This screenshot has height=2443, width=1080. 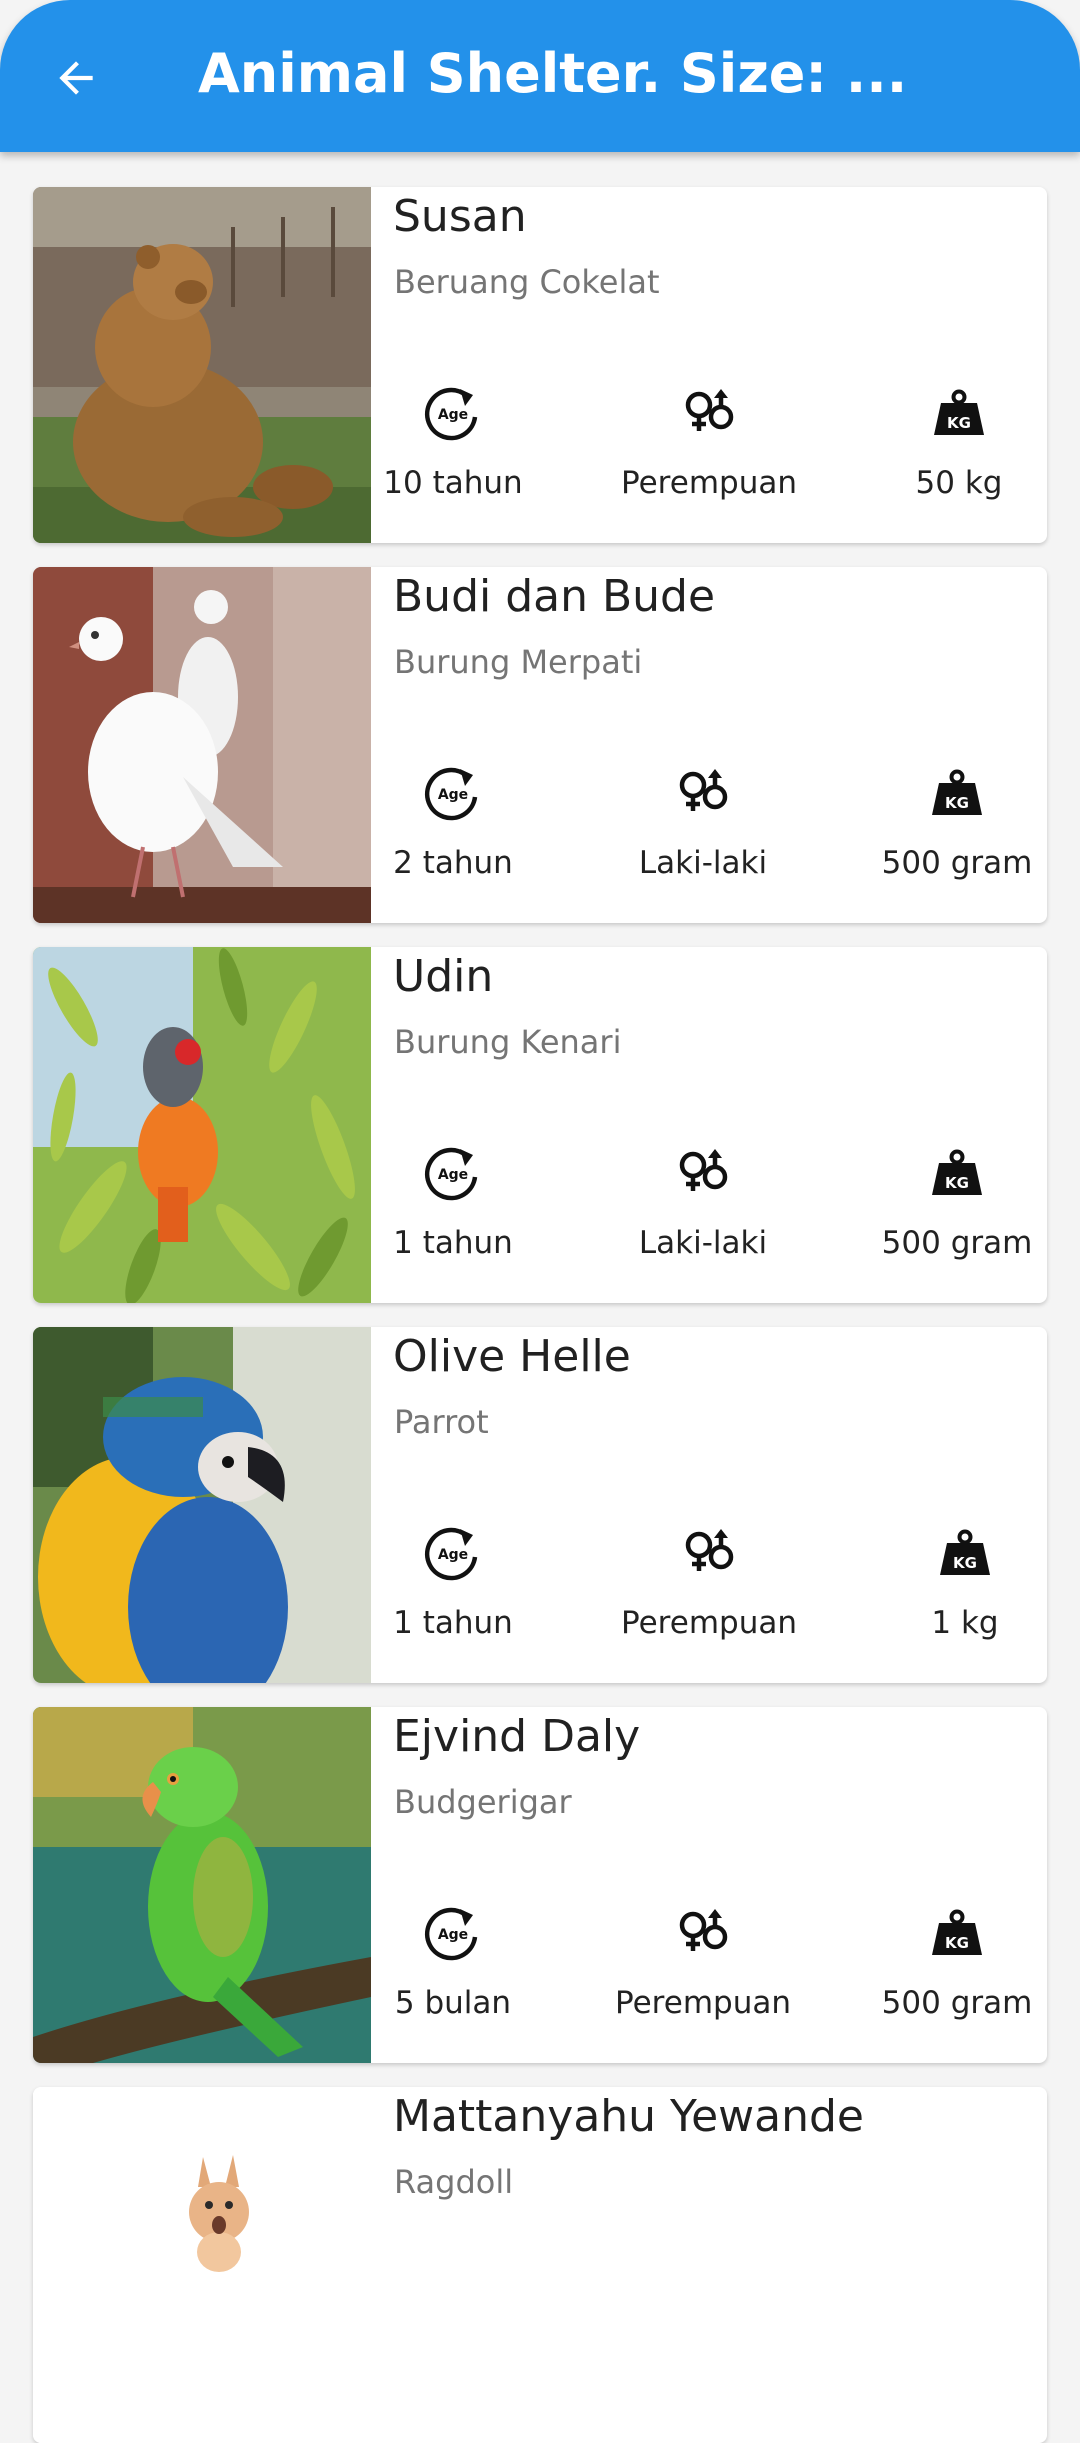 I want to click on age-value: 5 bulan, so click(x=453, y=2003).